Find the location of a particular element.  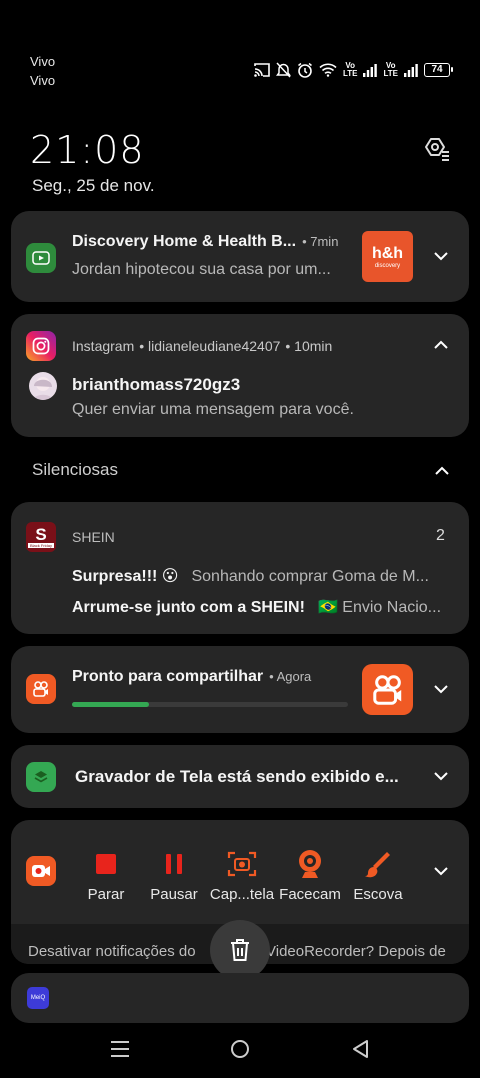

home-icon is located at coordinates (240, 1049).